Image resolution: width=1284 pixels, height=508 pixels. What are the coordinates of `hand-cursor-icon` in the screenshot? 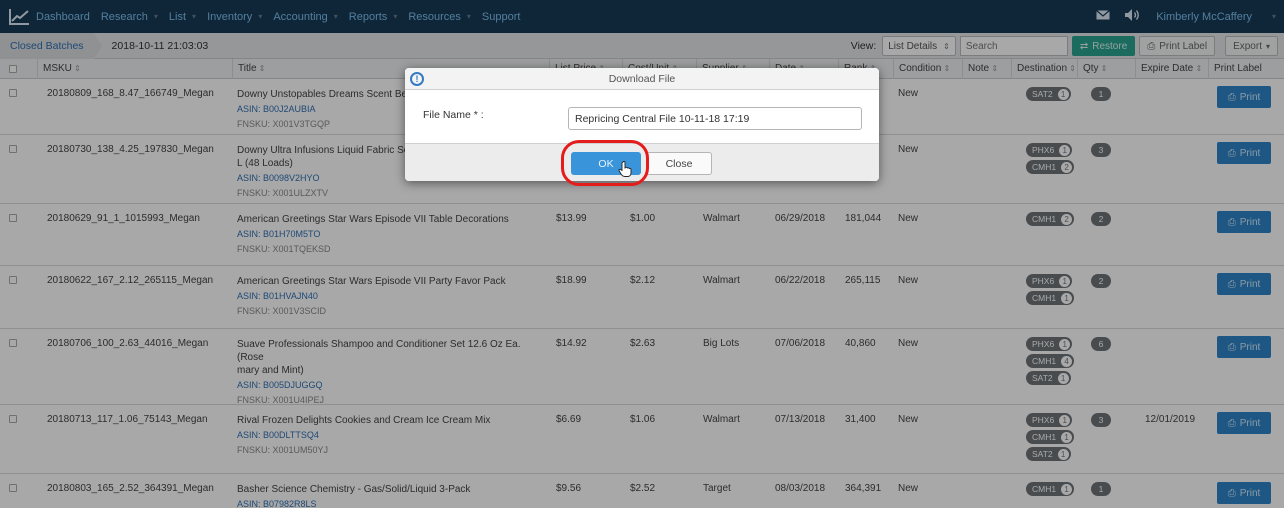 It's located at (625, 169).